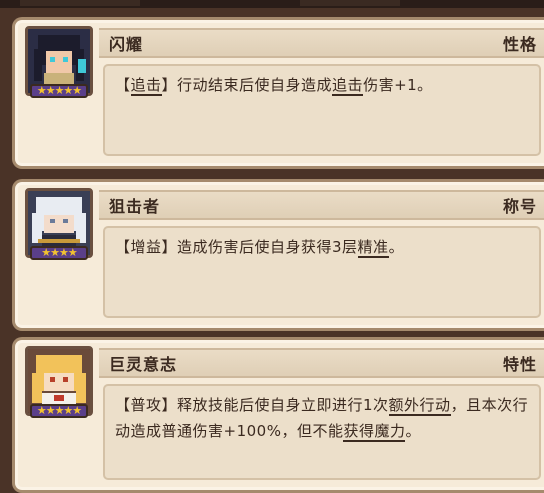 The height and width of the screenshot is (493, 544). Describe the element at coordinates (135, 206) in the screenshot. I see `trait-name: 狙击者` at that location.